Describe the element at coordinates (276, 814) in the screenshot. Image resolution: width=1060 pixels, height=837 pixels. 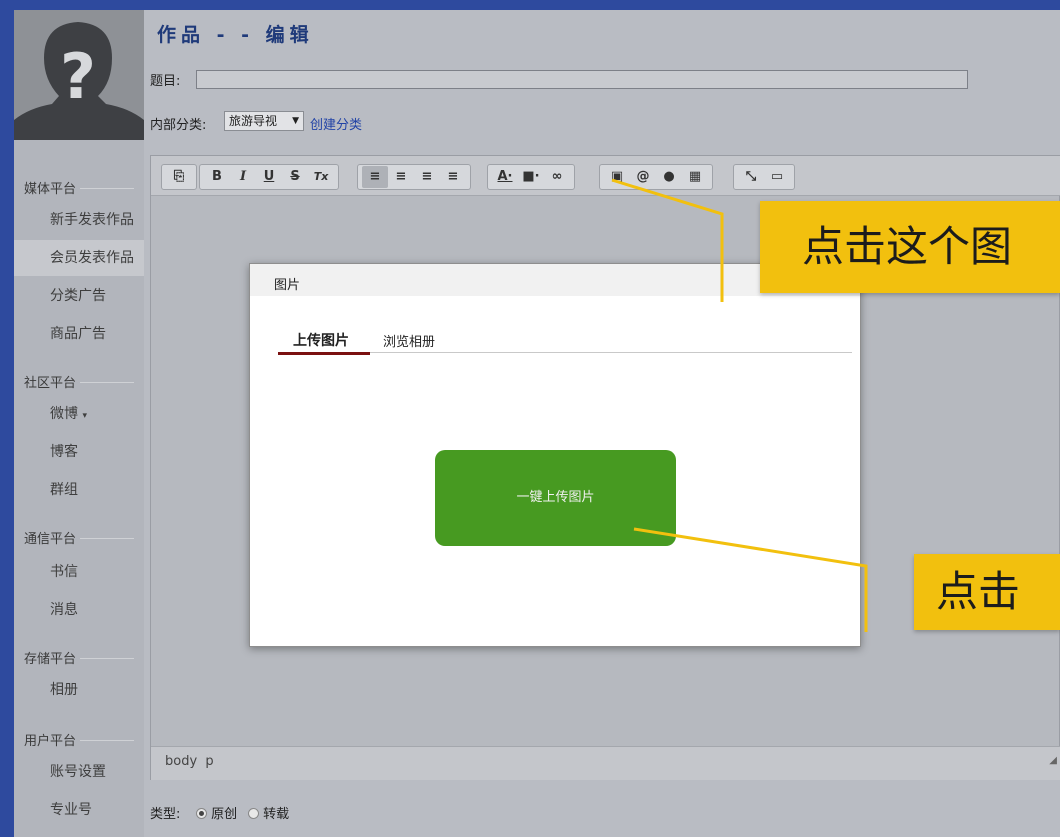
I see `type-option-label: 转载` at that location.